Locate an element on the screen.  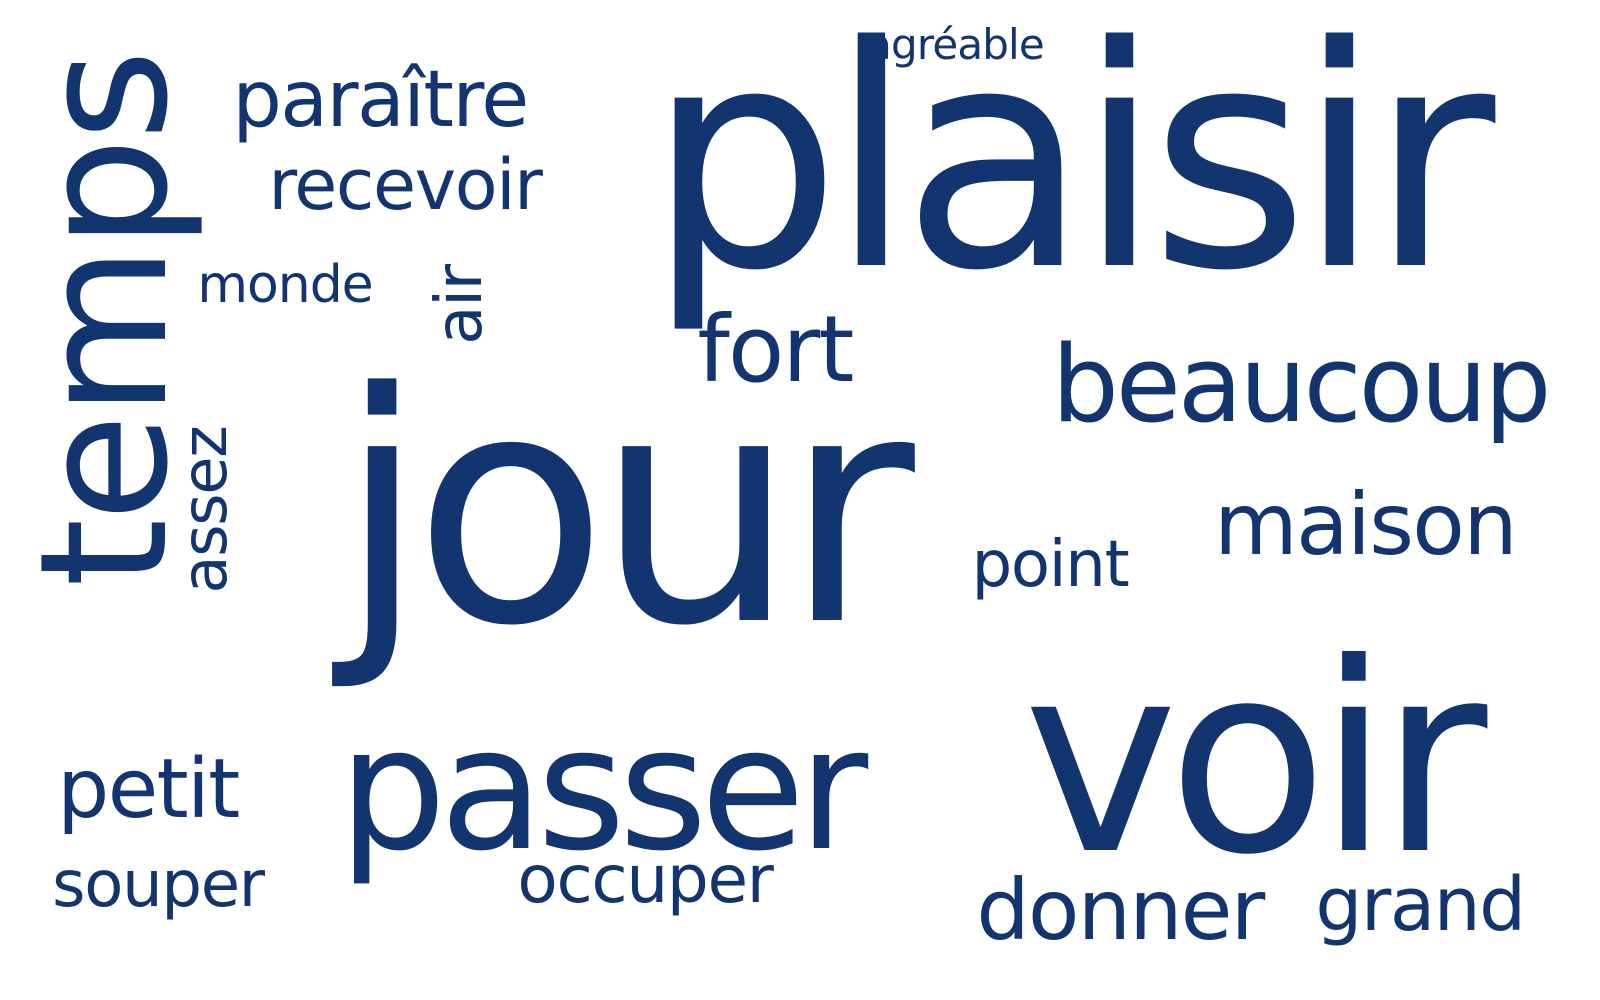
word-temps: temps is located at coordinates (104, 320).